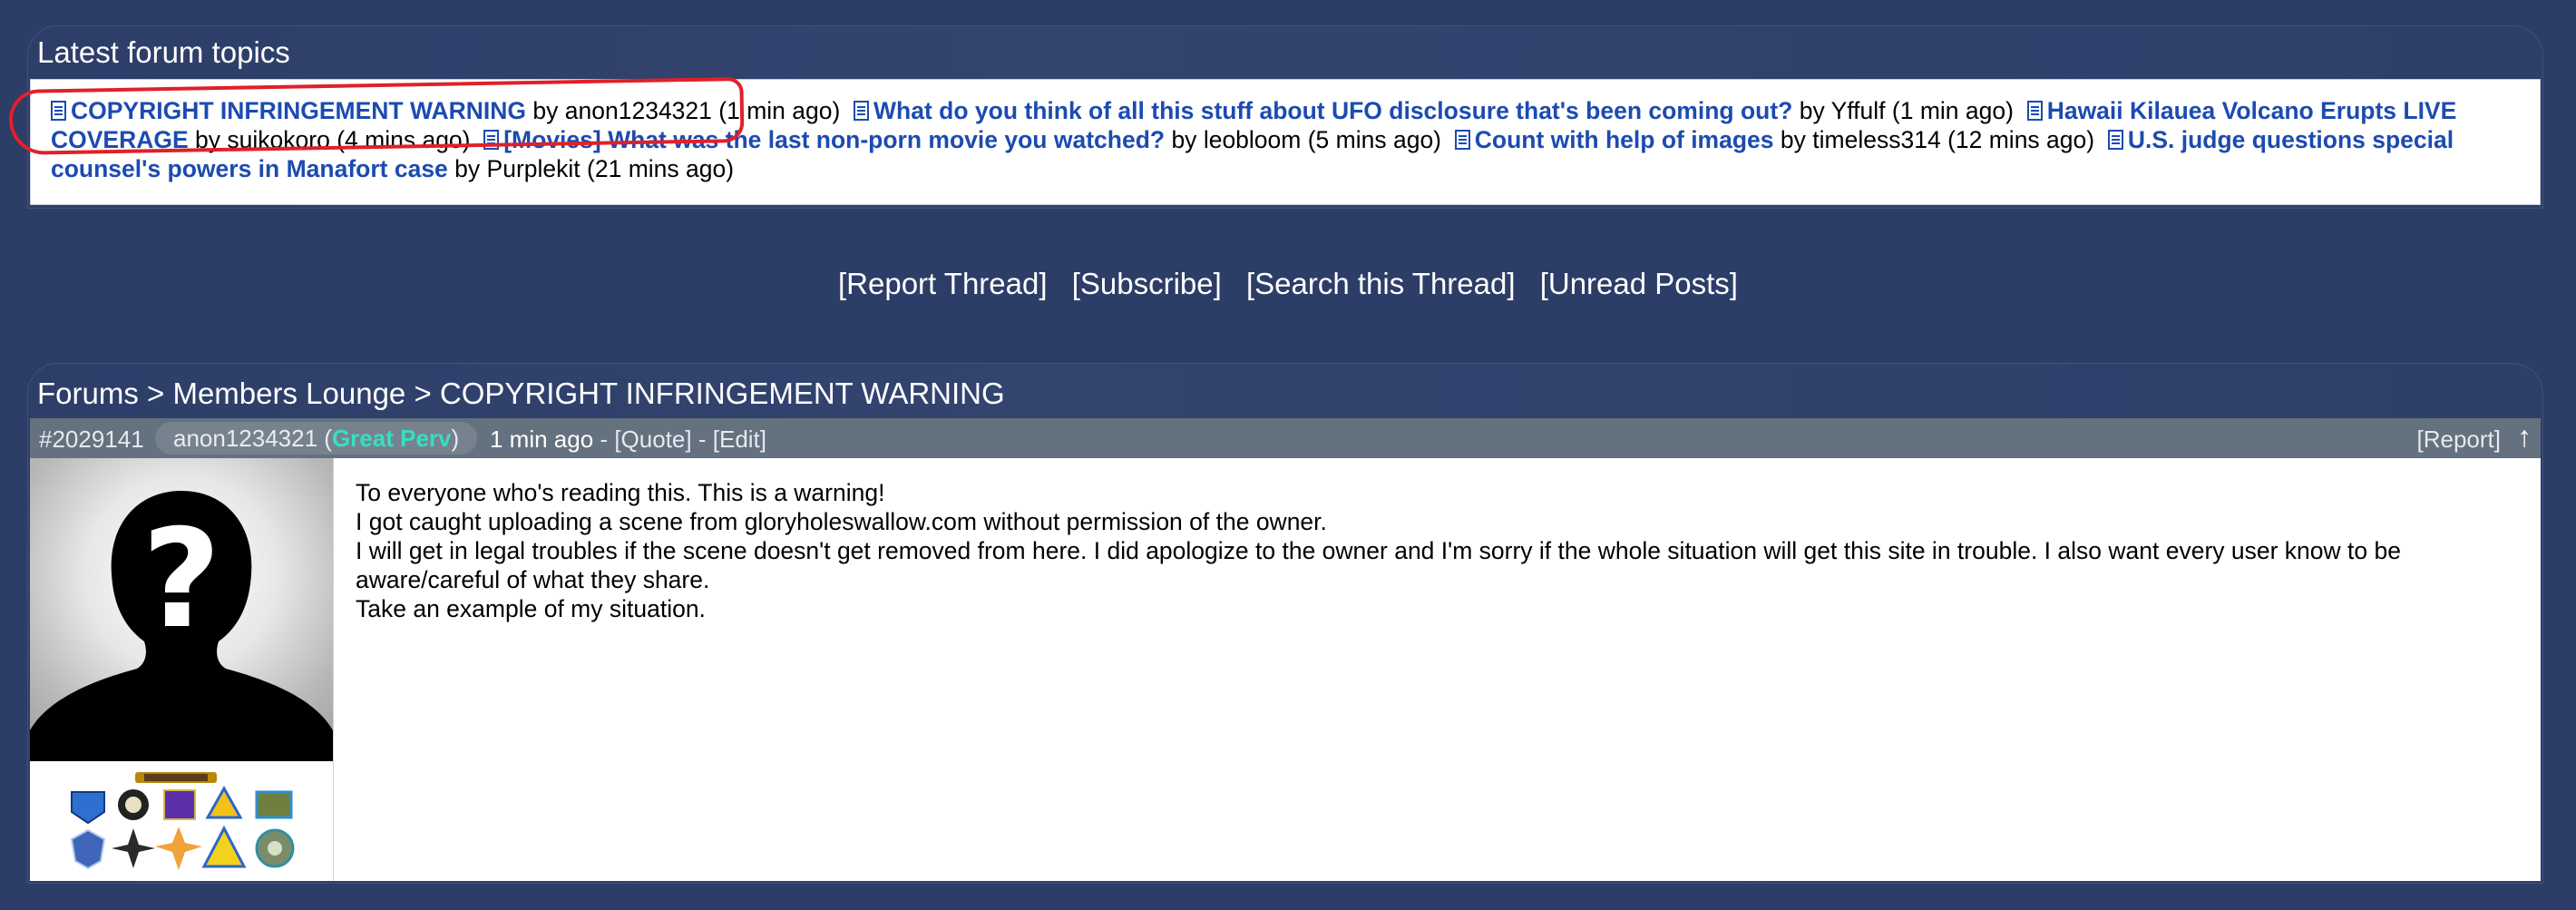  What do you see at coordinates (88, 394) in the screenshot?
I see `breadcrumb-forums: Forums` at bounding box center [88, 394].